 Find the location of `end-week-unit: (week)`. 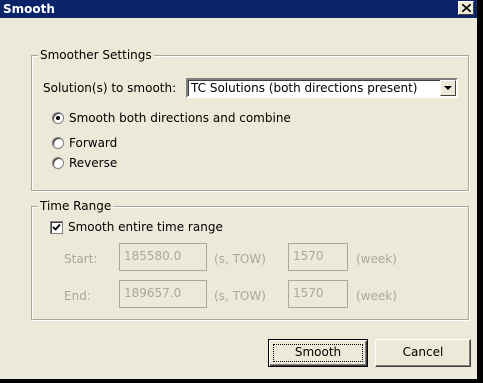

end-week-unit: (week) is located at coordinates (376, 296).